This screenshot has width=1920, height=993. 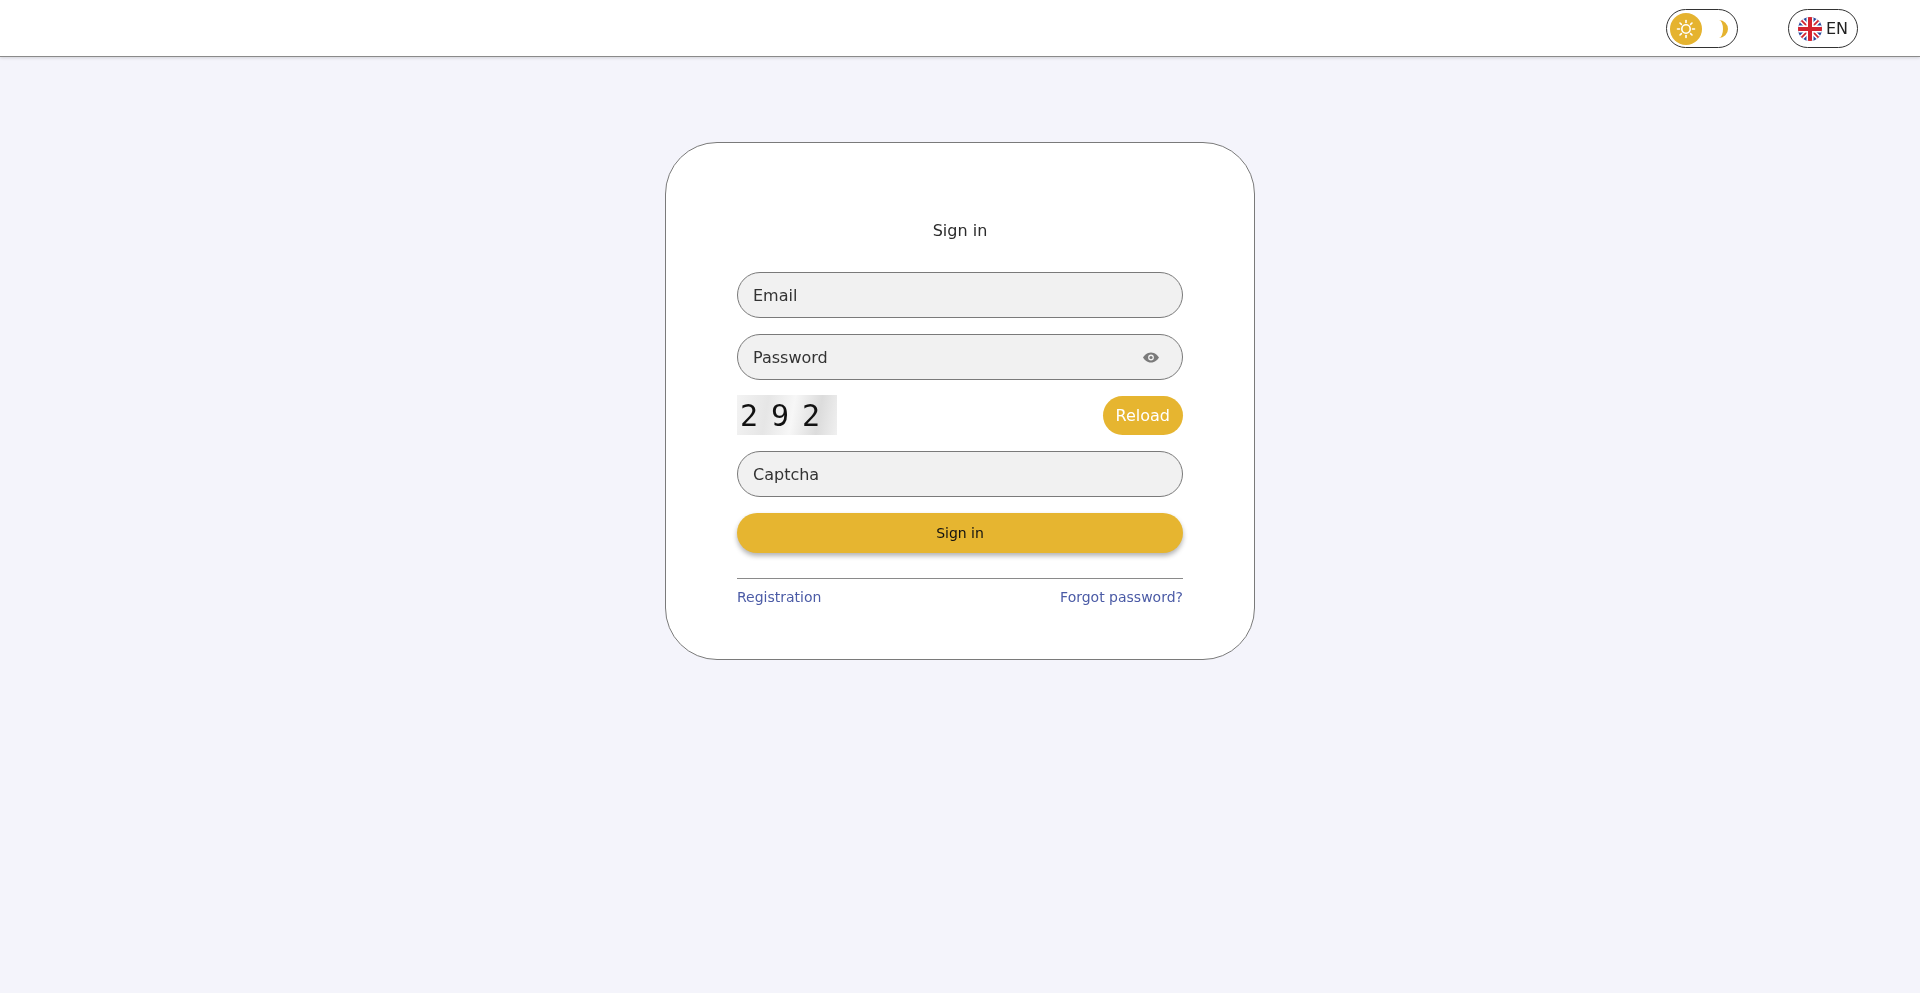 I want to click on captcha-image: 292, so click(x=787, y=415).